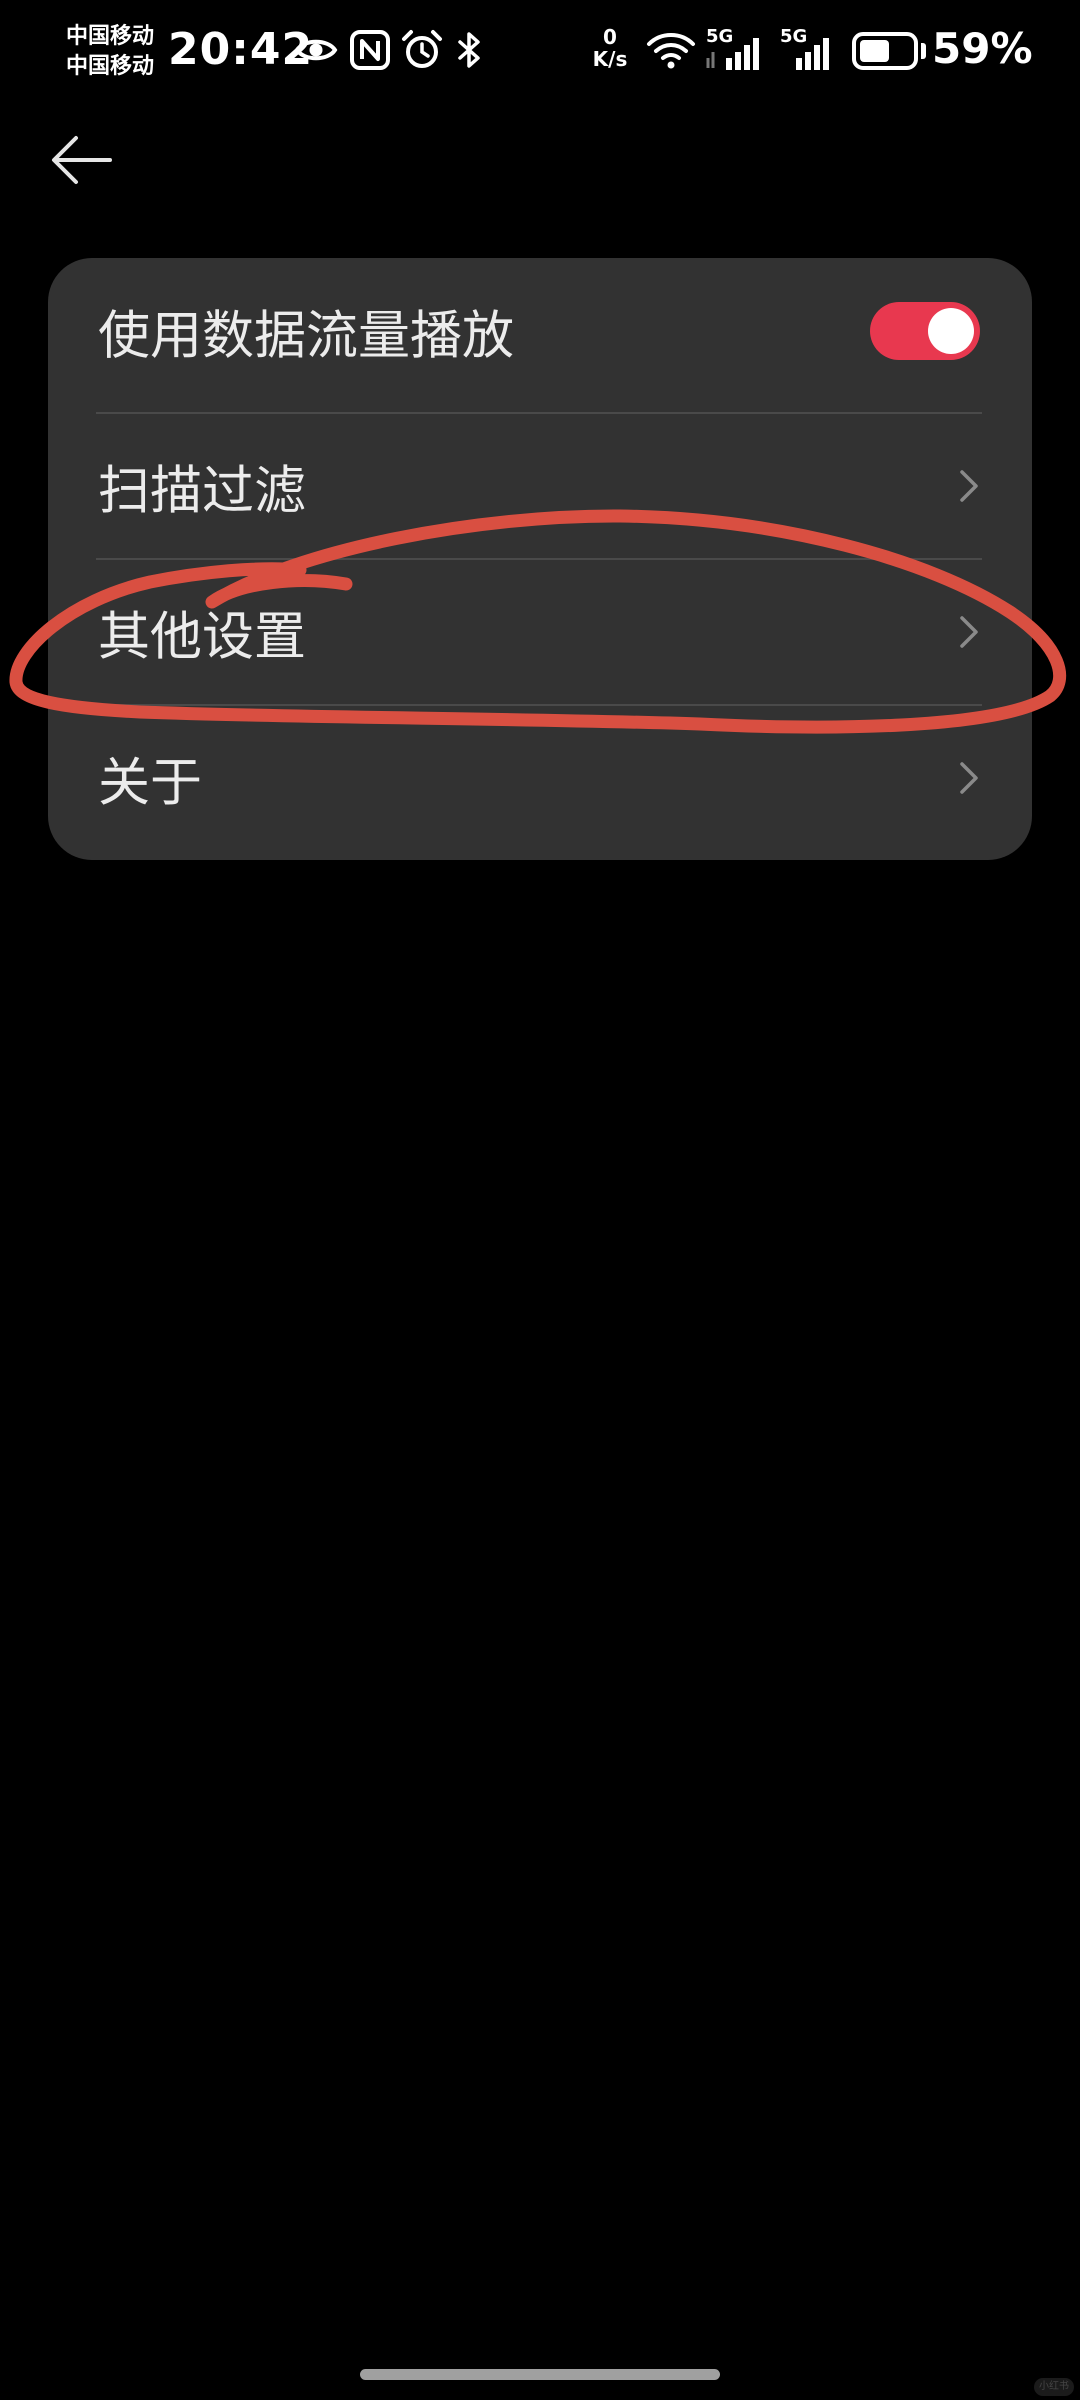  I want to click on bluetooth-icon, so click(469, 50).